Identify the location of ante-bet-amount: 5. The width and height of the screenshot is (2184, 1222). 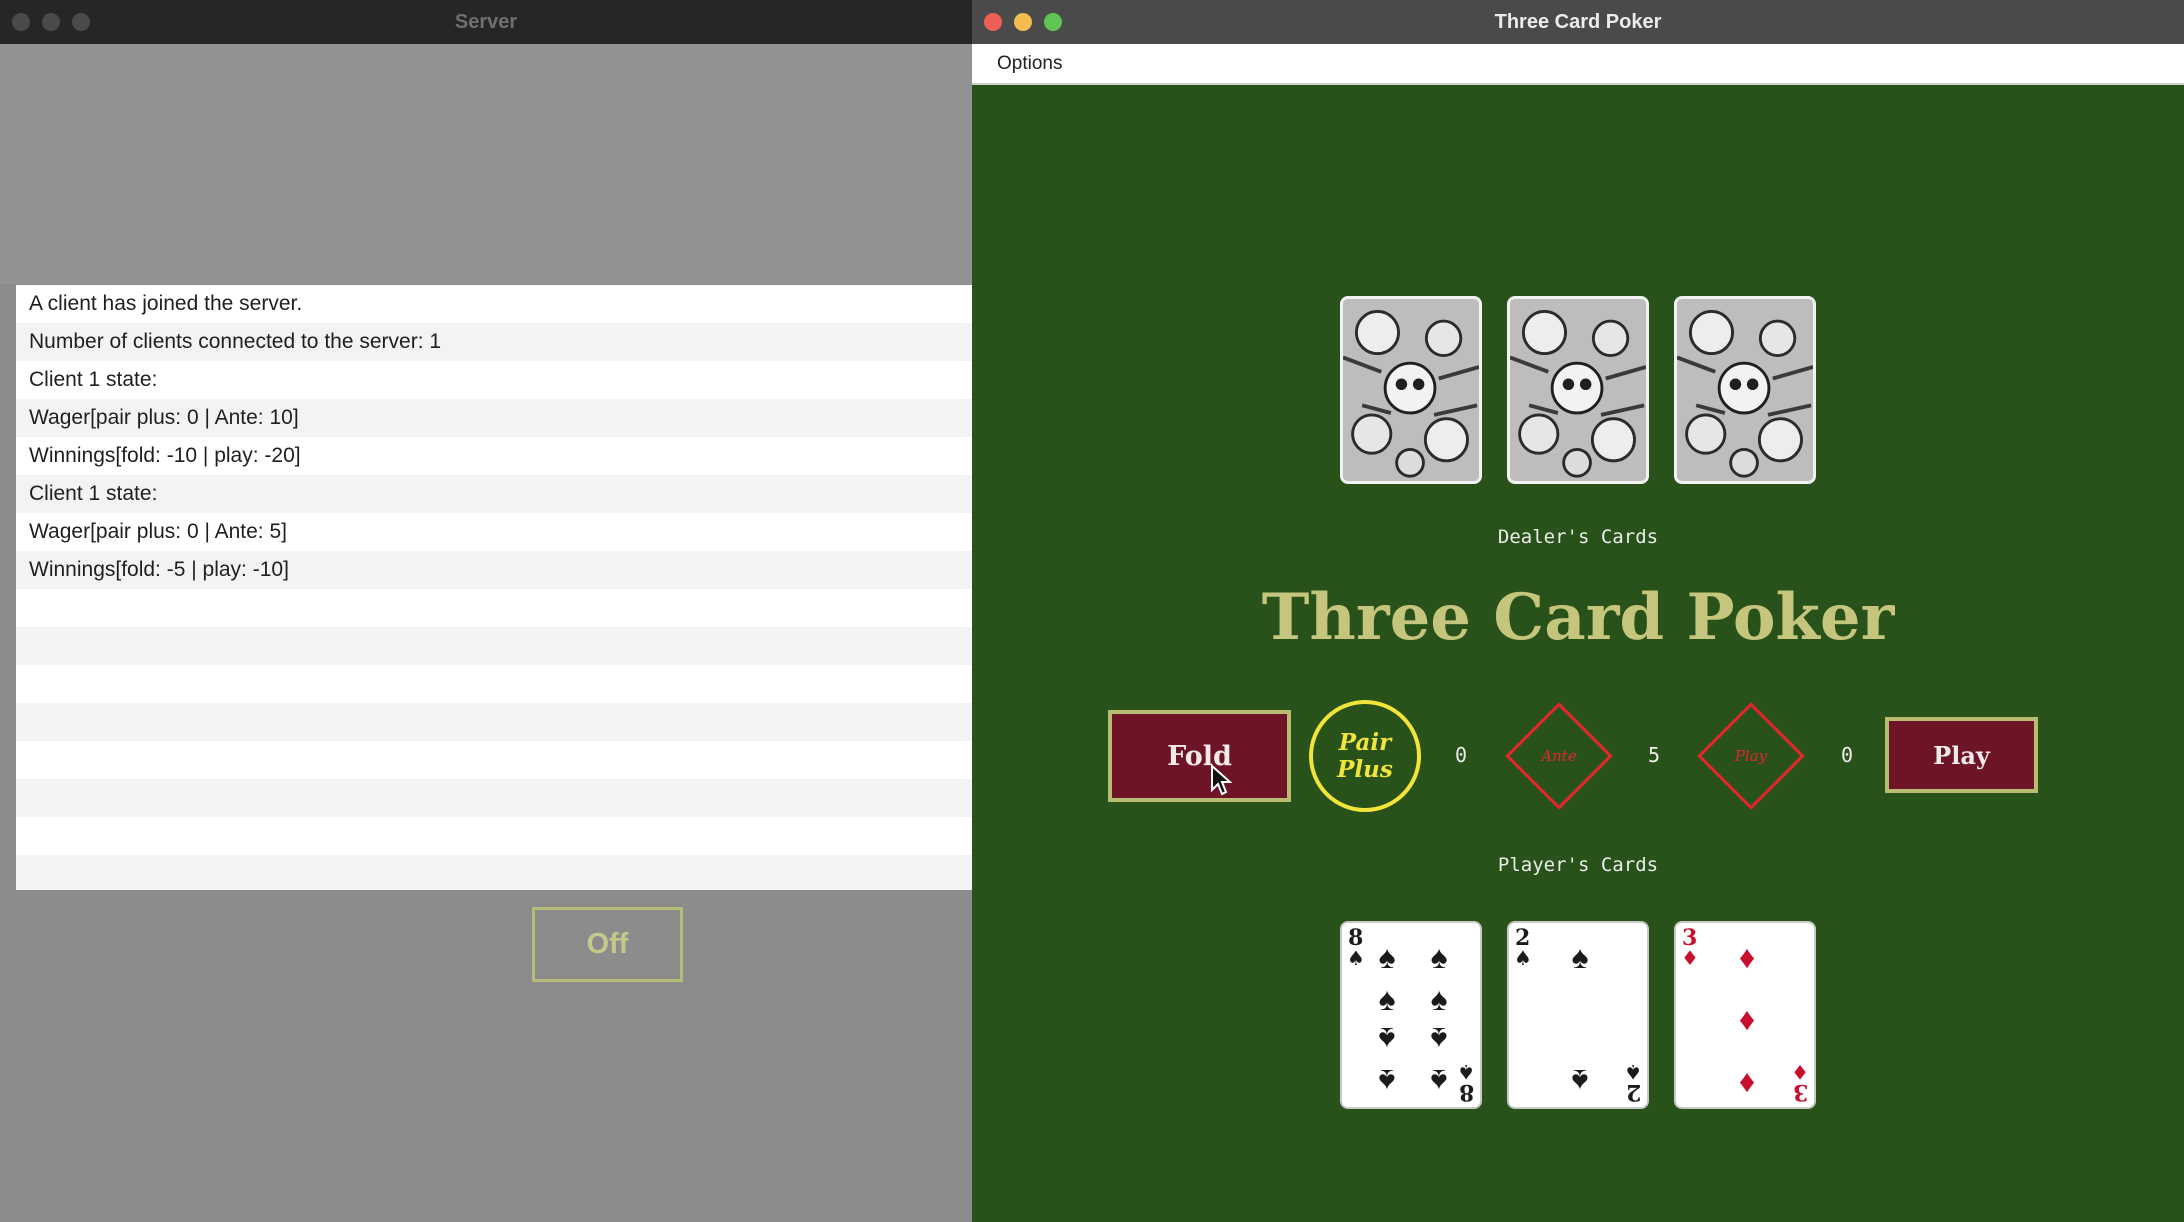
(1654, 755).